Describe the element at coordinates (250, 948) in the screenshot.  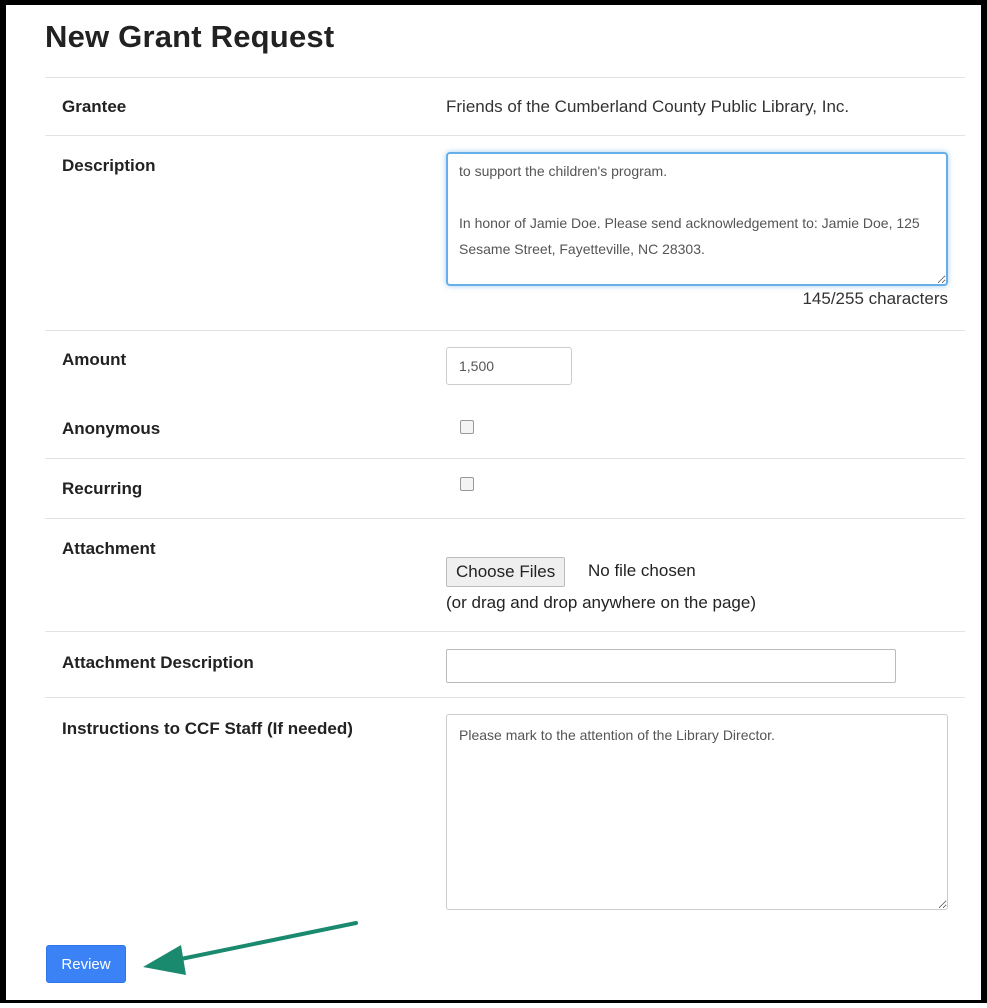
I see `arrow-left-icon` at that location.